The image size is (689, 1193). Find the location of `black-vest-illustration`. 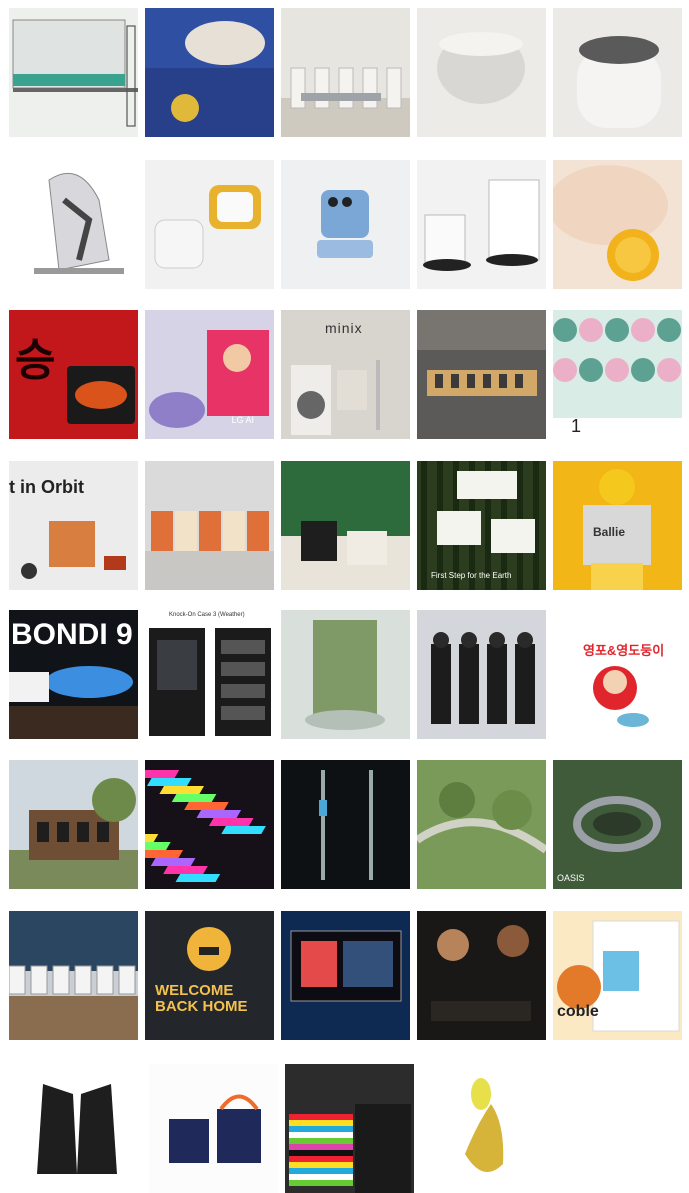

black-vest-illustration is located at coordinates (77, 1129).